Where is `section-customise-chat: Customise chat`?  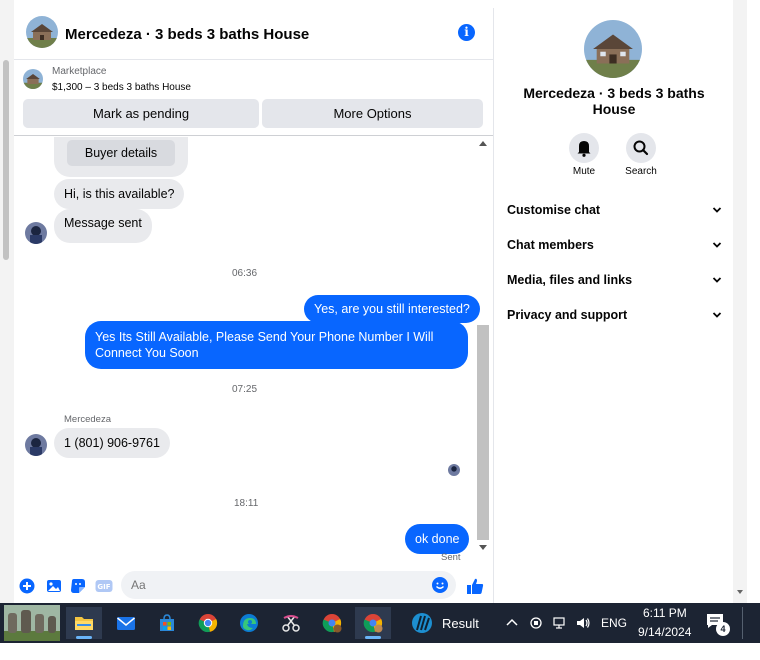
section-customise-chat: Customise chat is located at coordinates (614, 210).